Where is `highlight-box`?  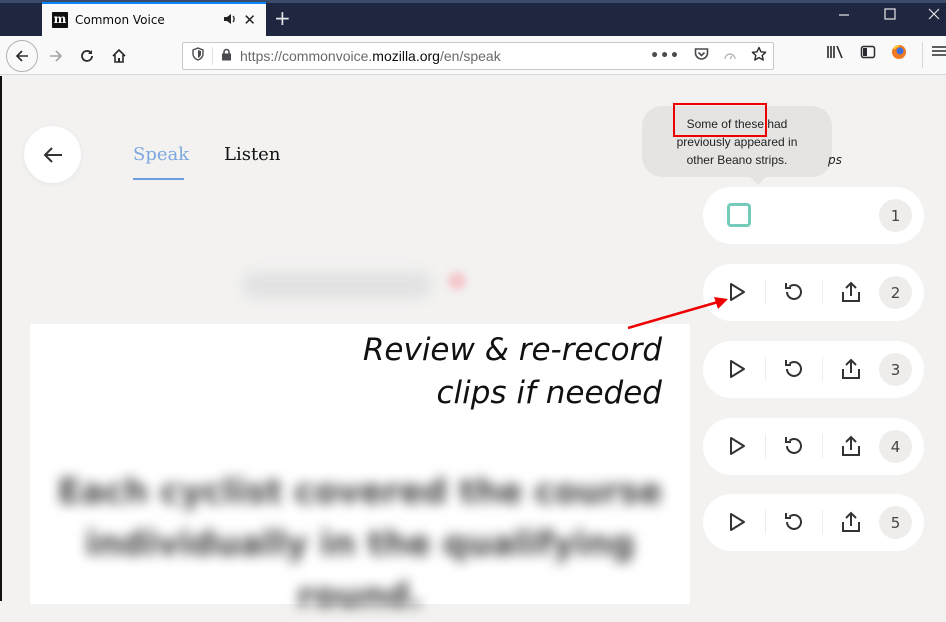 highlight-box is located at coordinates (720, 120).